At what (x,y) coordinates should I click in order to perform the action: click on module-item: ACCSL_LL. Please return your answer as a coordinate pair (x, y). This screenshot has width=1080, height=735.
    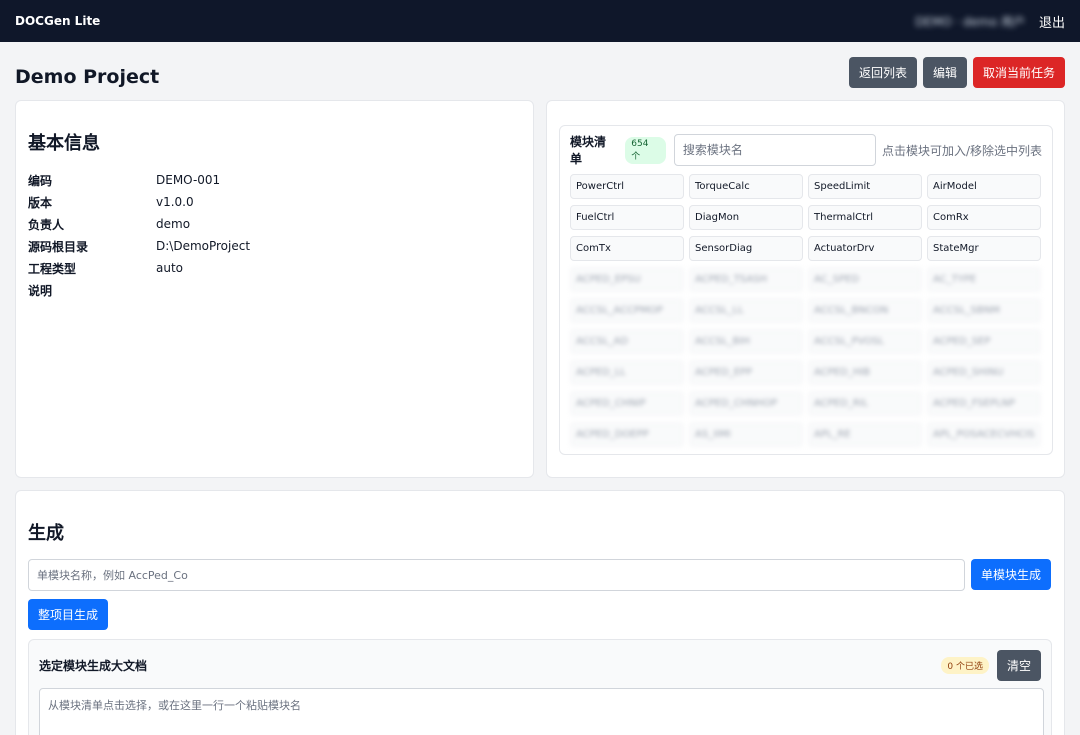
    Looking at the image, I should click on (746, 310).